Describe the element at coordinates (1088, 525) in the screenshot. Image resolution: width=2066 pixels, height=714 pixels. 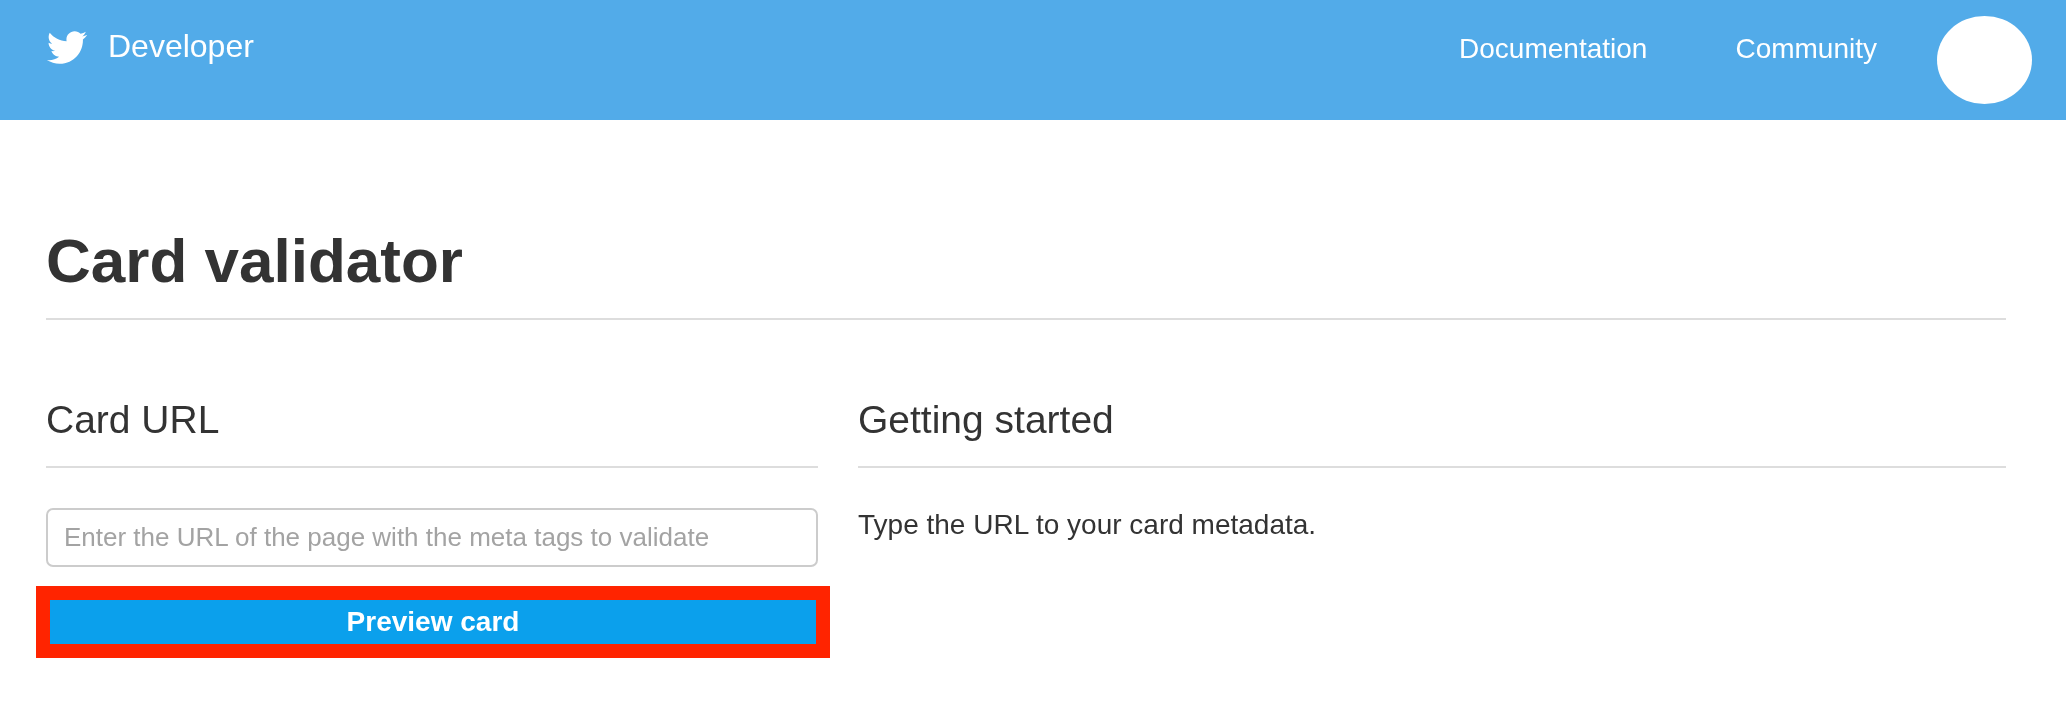
I see `instruction-text: Type the URL to your card metadata.` at that location.